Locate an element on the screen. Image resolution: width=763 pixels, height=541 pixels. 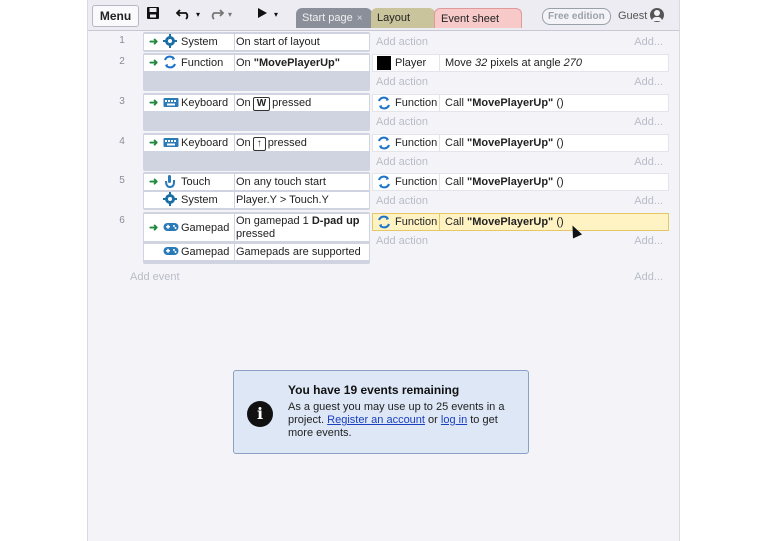
object-name: Player is located at coordinates (411, 63).